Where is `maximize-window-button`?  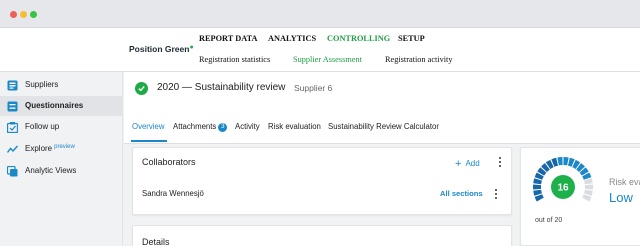
maximize-window-button is located at coordinates (33, 14).